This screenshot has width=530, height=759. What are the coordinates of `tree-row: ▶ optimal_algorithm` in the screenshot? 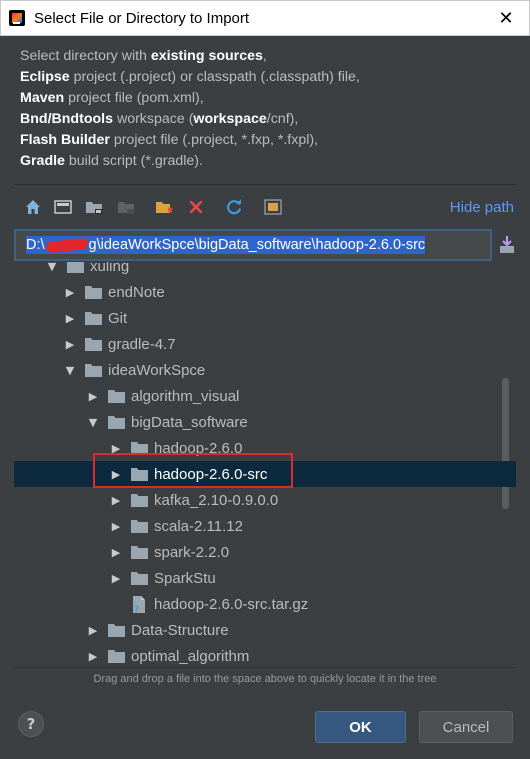 It's located at (265, 655).